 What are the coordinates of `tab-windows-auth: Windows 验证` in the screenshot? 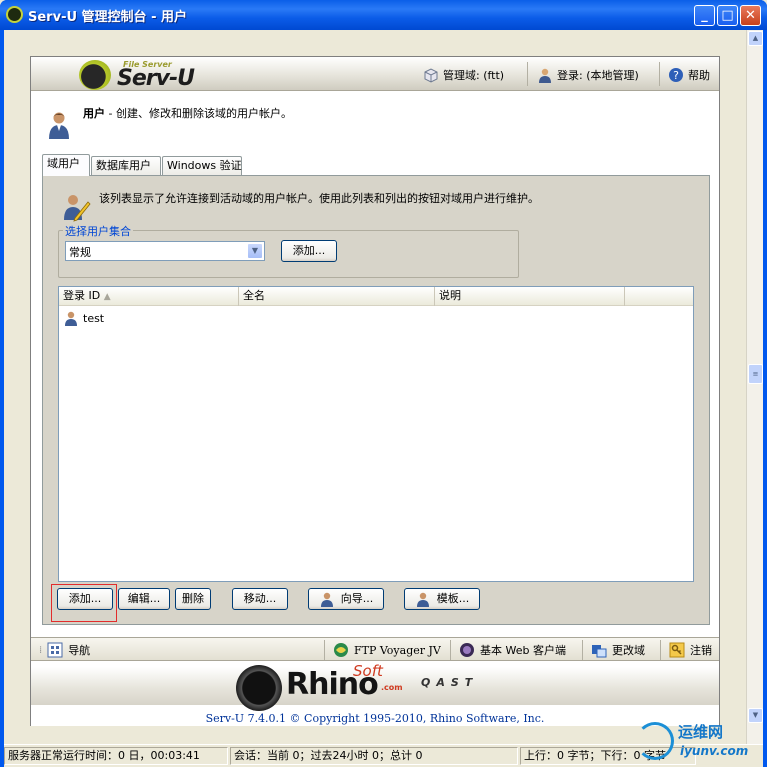 It's located at (202, 166).